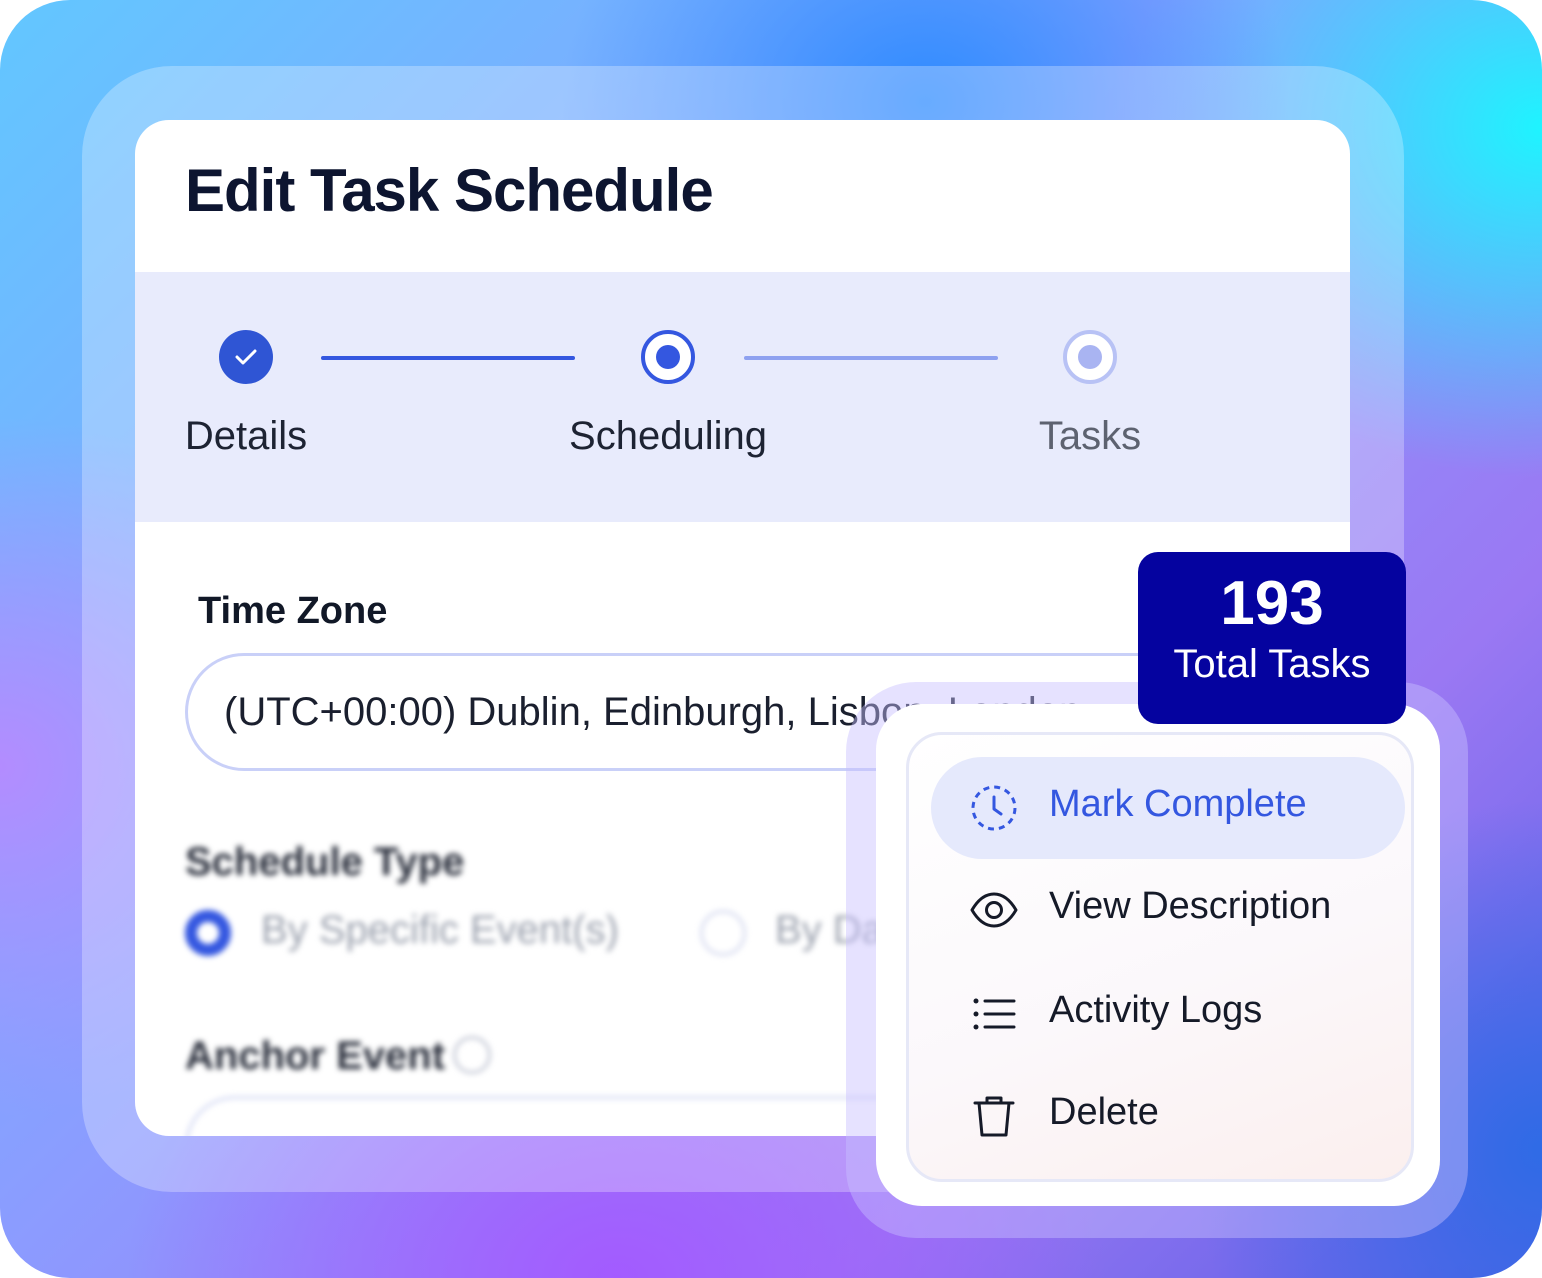 The width and height of the screenshot is (1542, 1278). I want to click on total-tasks-count: 193, so click(1272, 603).